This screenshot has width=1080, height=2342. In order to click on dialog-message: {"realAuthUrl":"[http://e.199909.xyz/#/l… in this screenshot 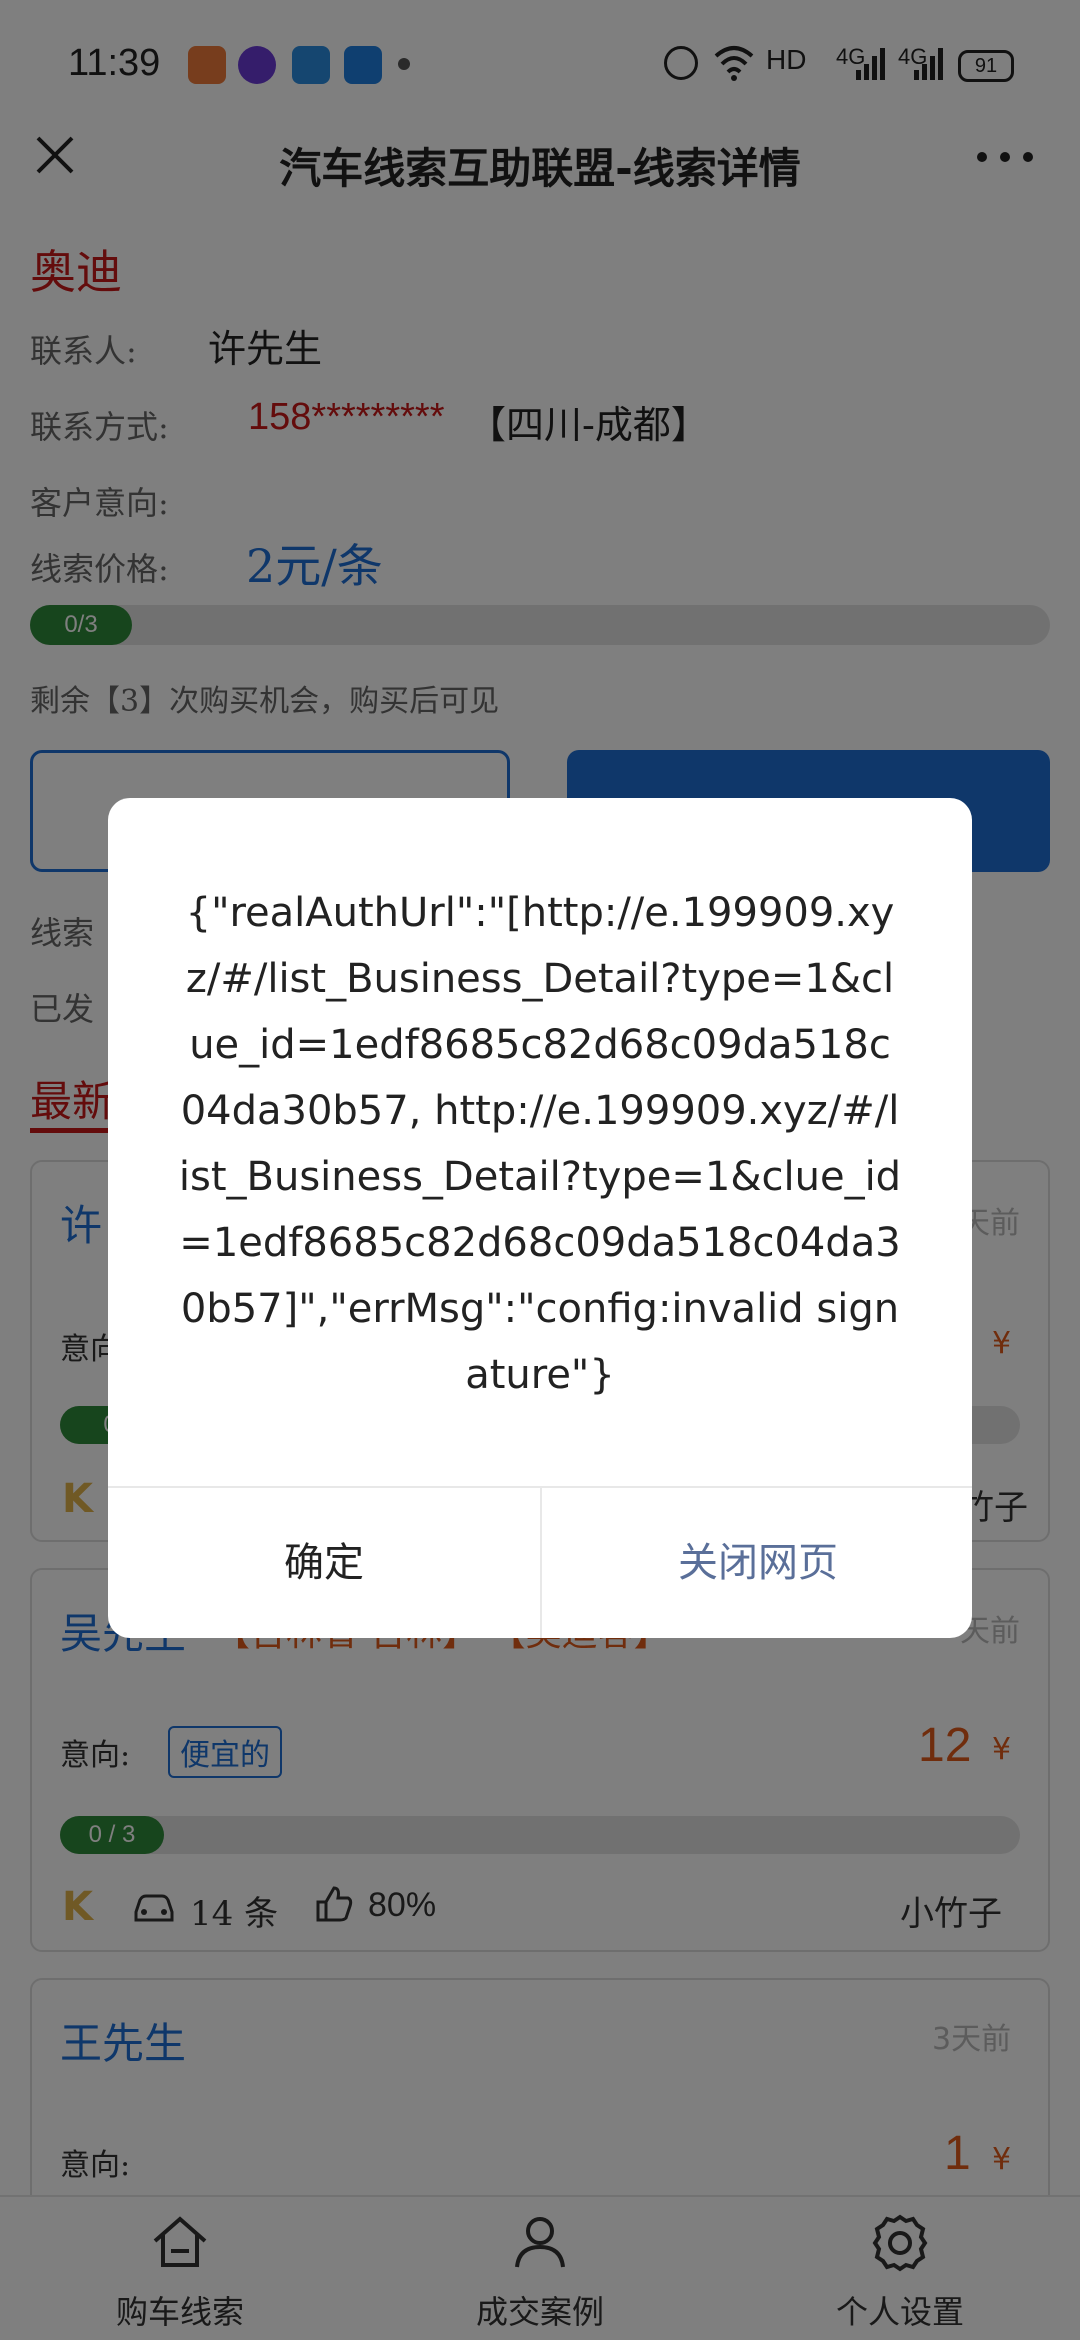, I will do `click(540, 1144)`.